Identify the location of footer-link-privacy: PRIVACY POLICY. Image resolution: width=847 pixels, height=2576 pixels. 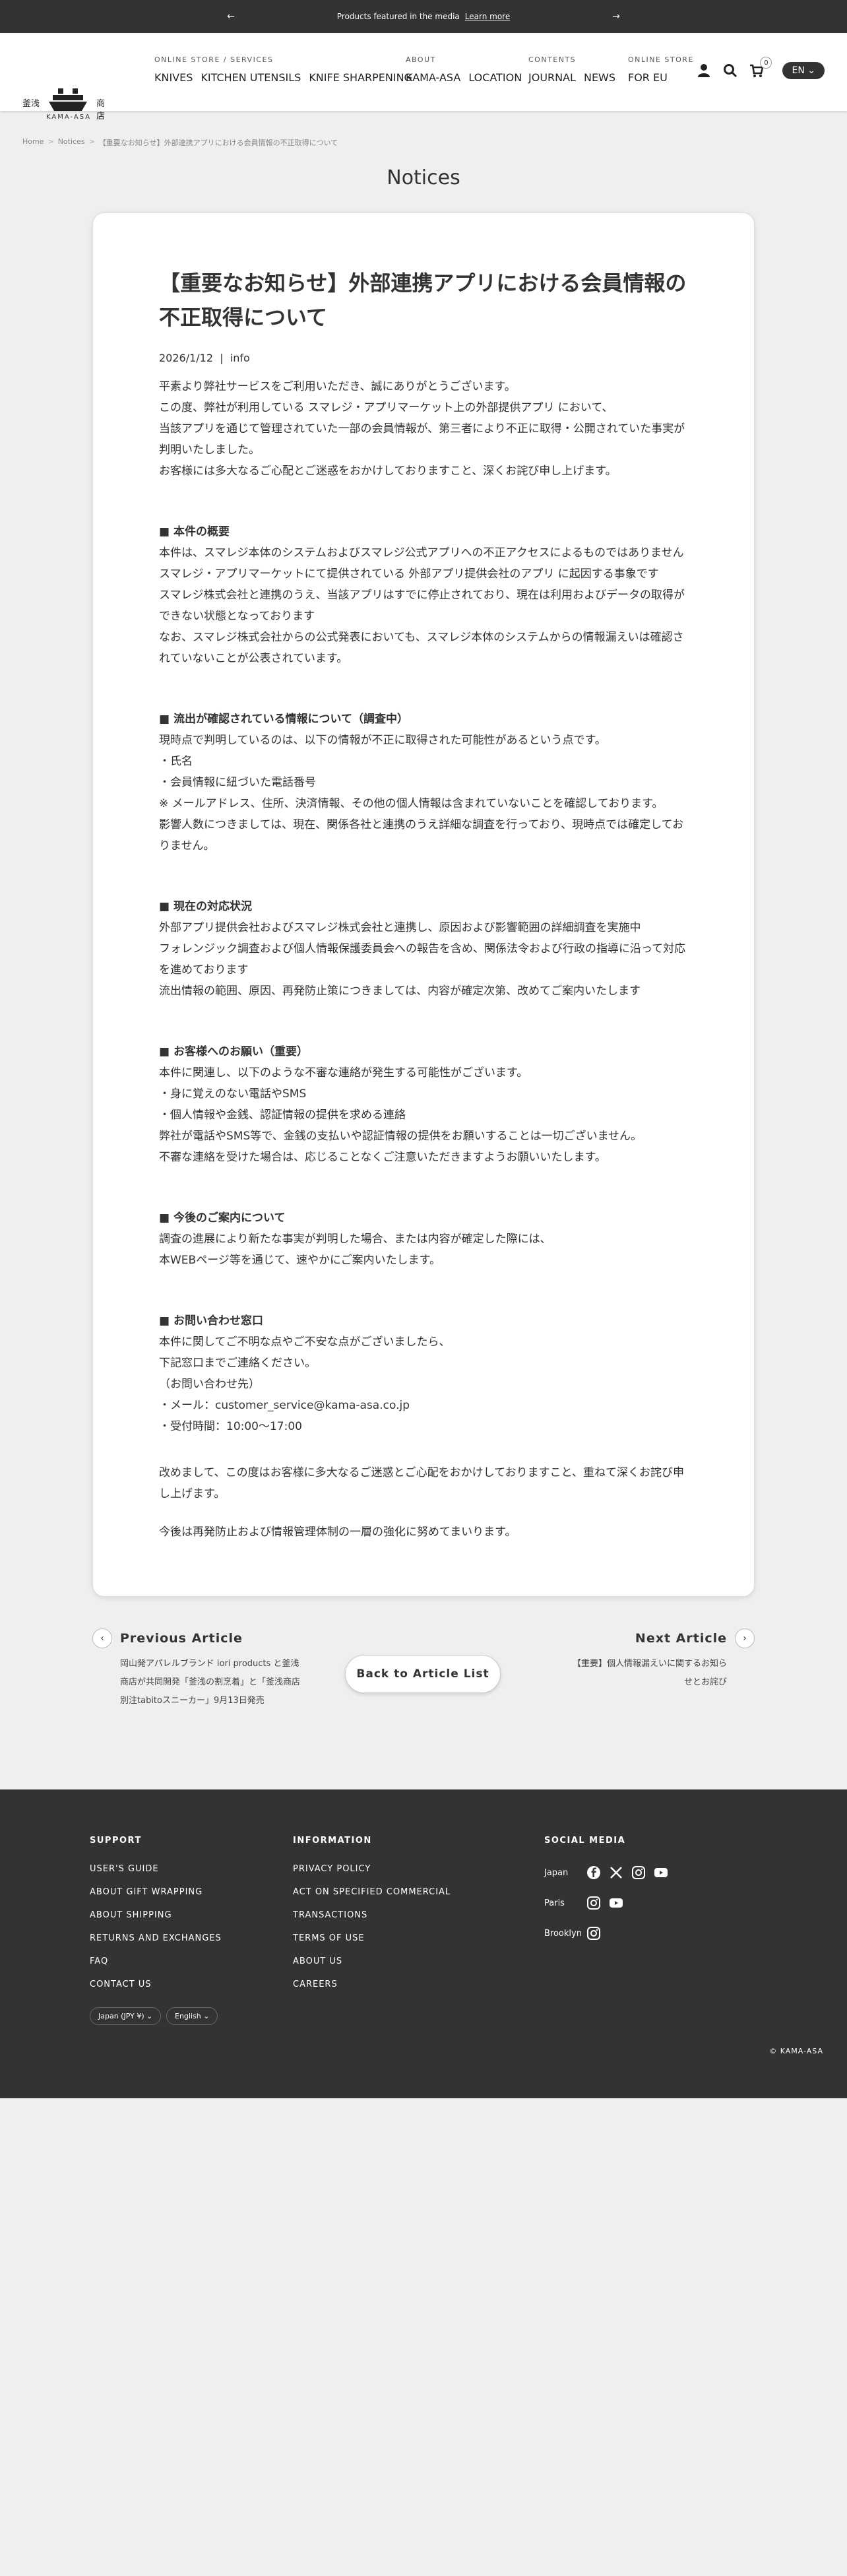
(388, 1869).